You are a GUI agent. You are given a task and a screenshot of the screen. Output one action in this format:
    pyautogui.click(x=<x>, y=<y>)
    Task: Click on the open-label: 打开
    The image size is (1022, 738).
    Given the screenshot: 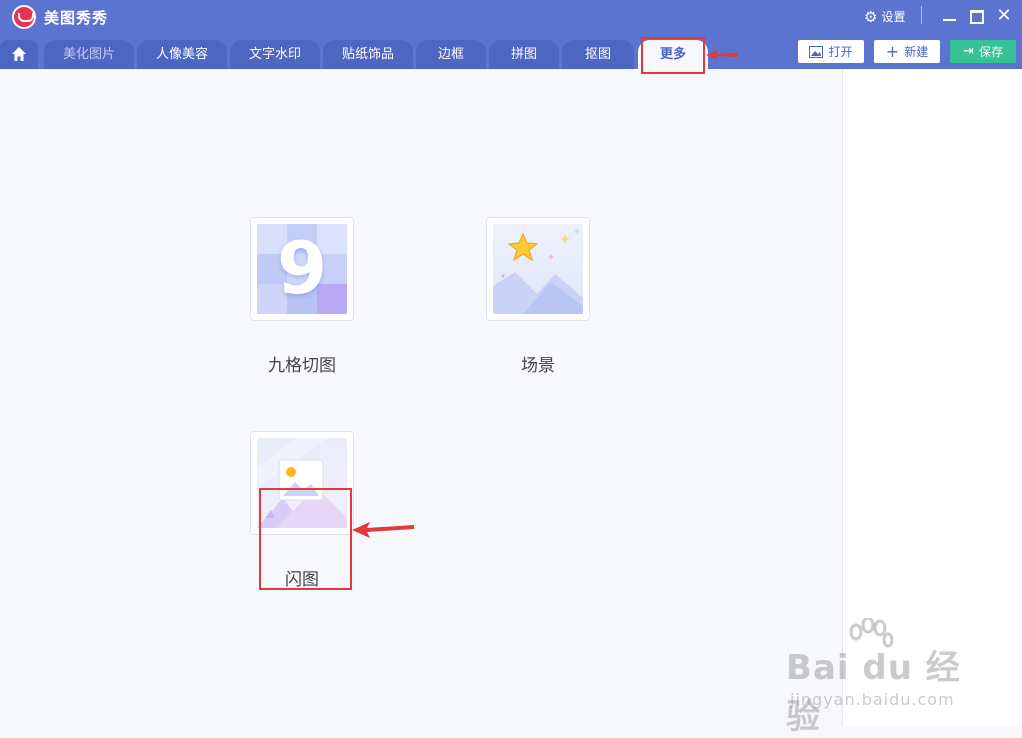 What is the action you would take?
    pyautogui.click(x=840, y=52)
    